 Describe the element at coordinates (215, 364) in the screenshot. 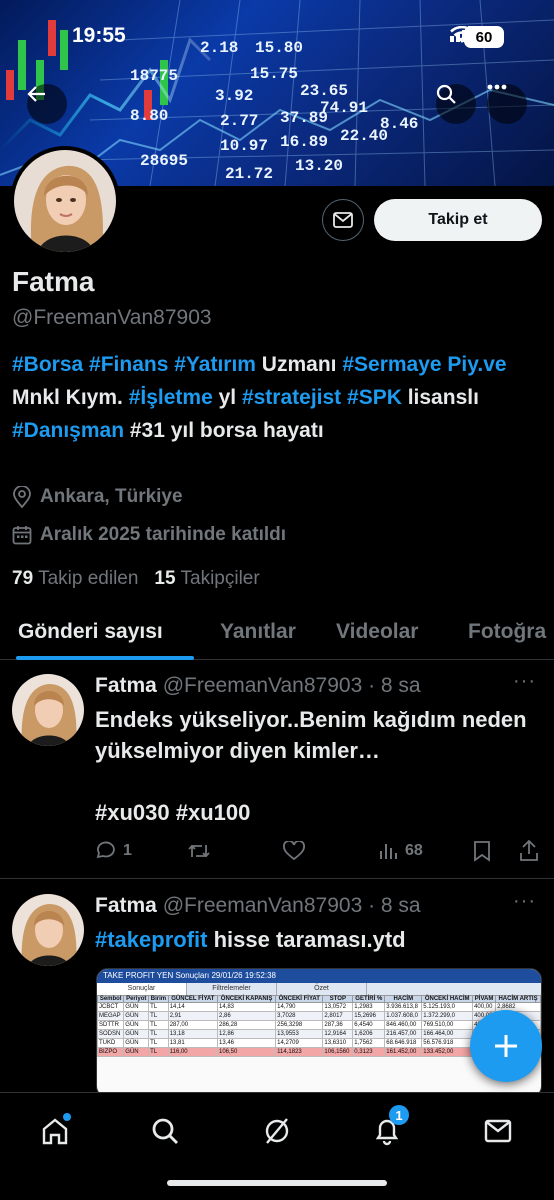

I see `bio-hashtag: #Yatırım` at that location.